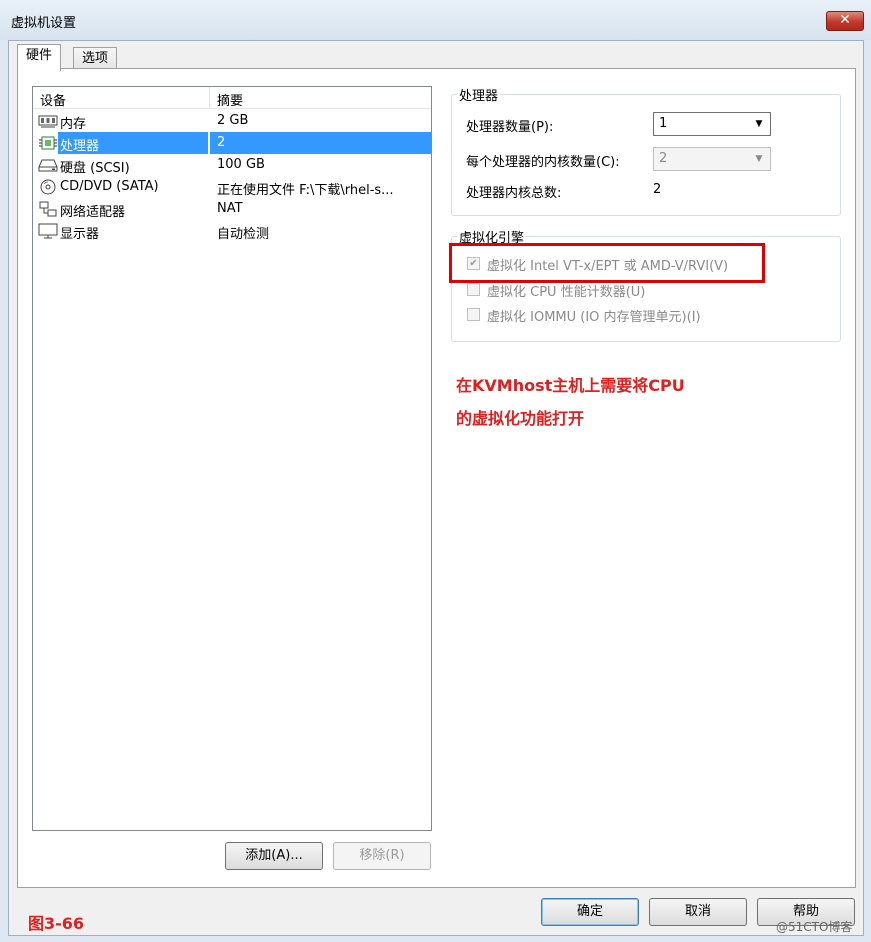  Describe the element at coordinates (44, 23) in the screenshot. I see `window-title: 虚拟机设置` at that location.